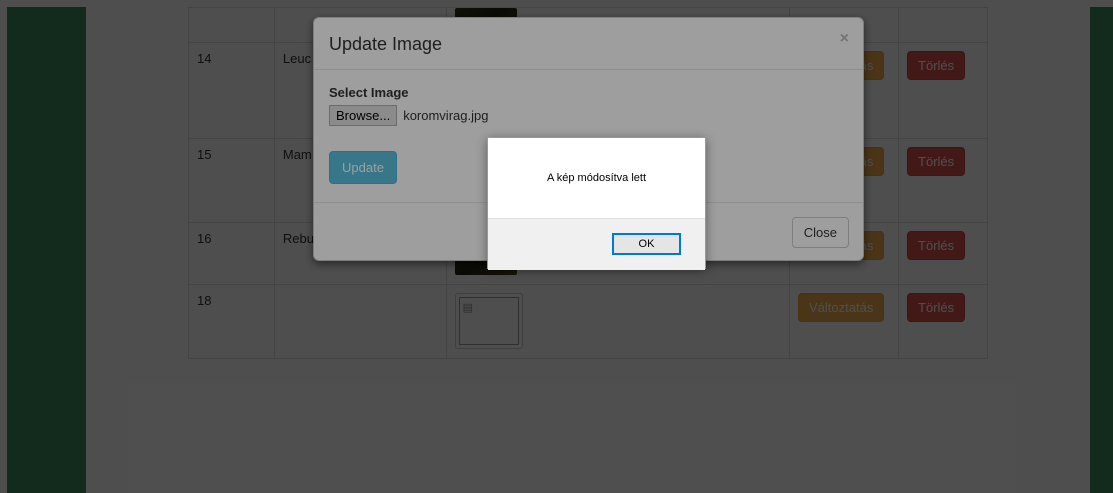 This screenshot has width=1113, height=493. What do you see at coordinates (596, 178) in the screenshot?
I see `alert-message: A kép módosítva lett` at bounding box center [596, 178].